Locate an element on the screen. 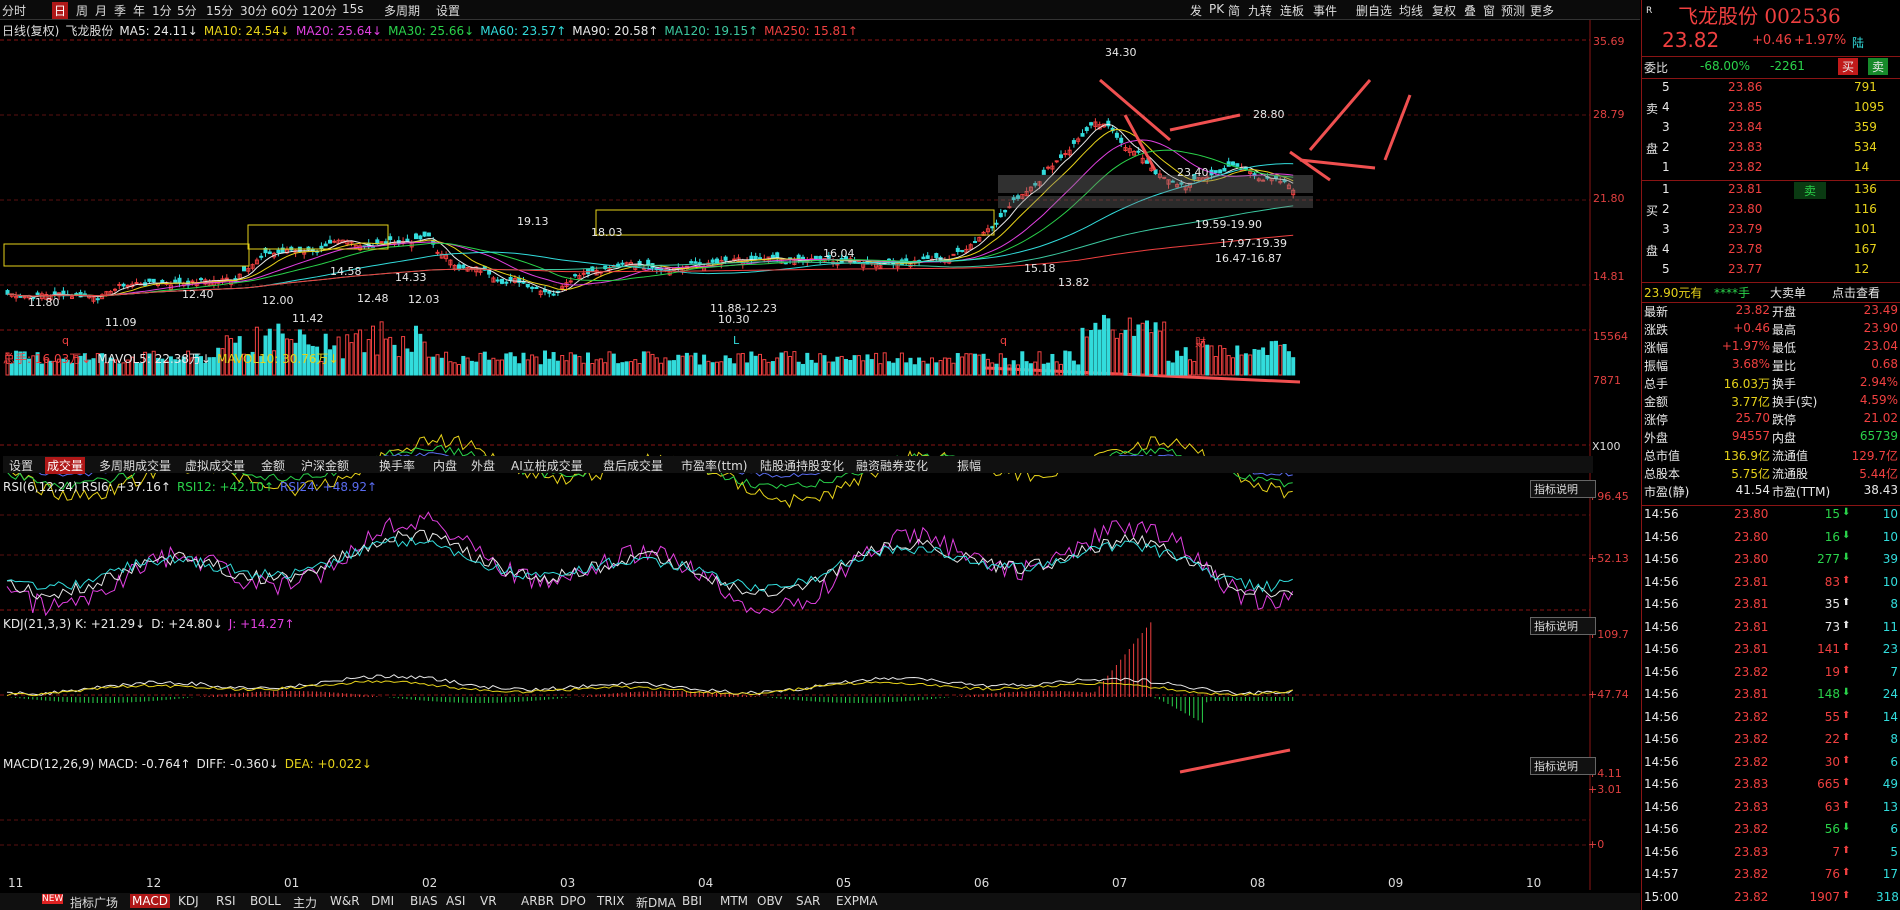  indicator-tab-15: BBI is located at coordinates (692, 901).